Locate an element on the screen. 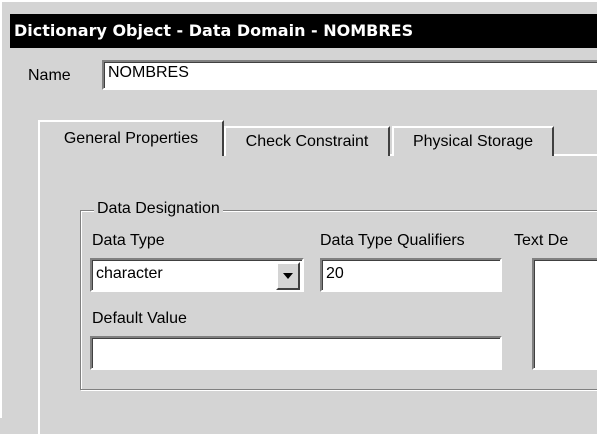 The height and width of the screenshot is (434, 597). chevron-down-icon is located at coordinates (288, 276).